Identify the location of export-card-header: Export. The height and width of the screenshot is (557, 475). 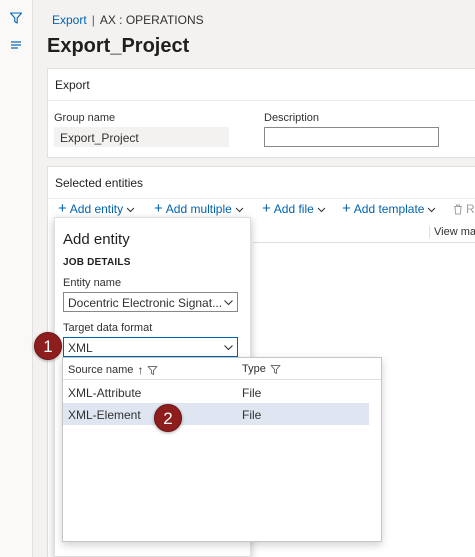
(261, 85).